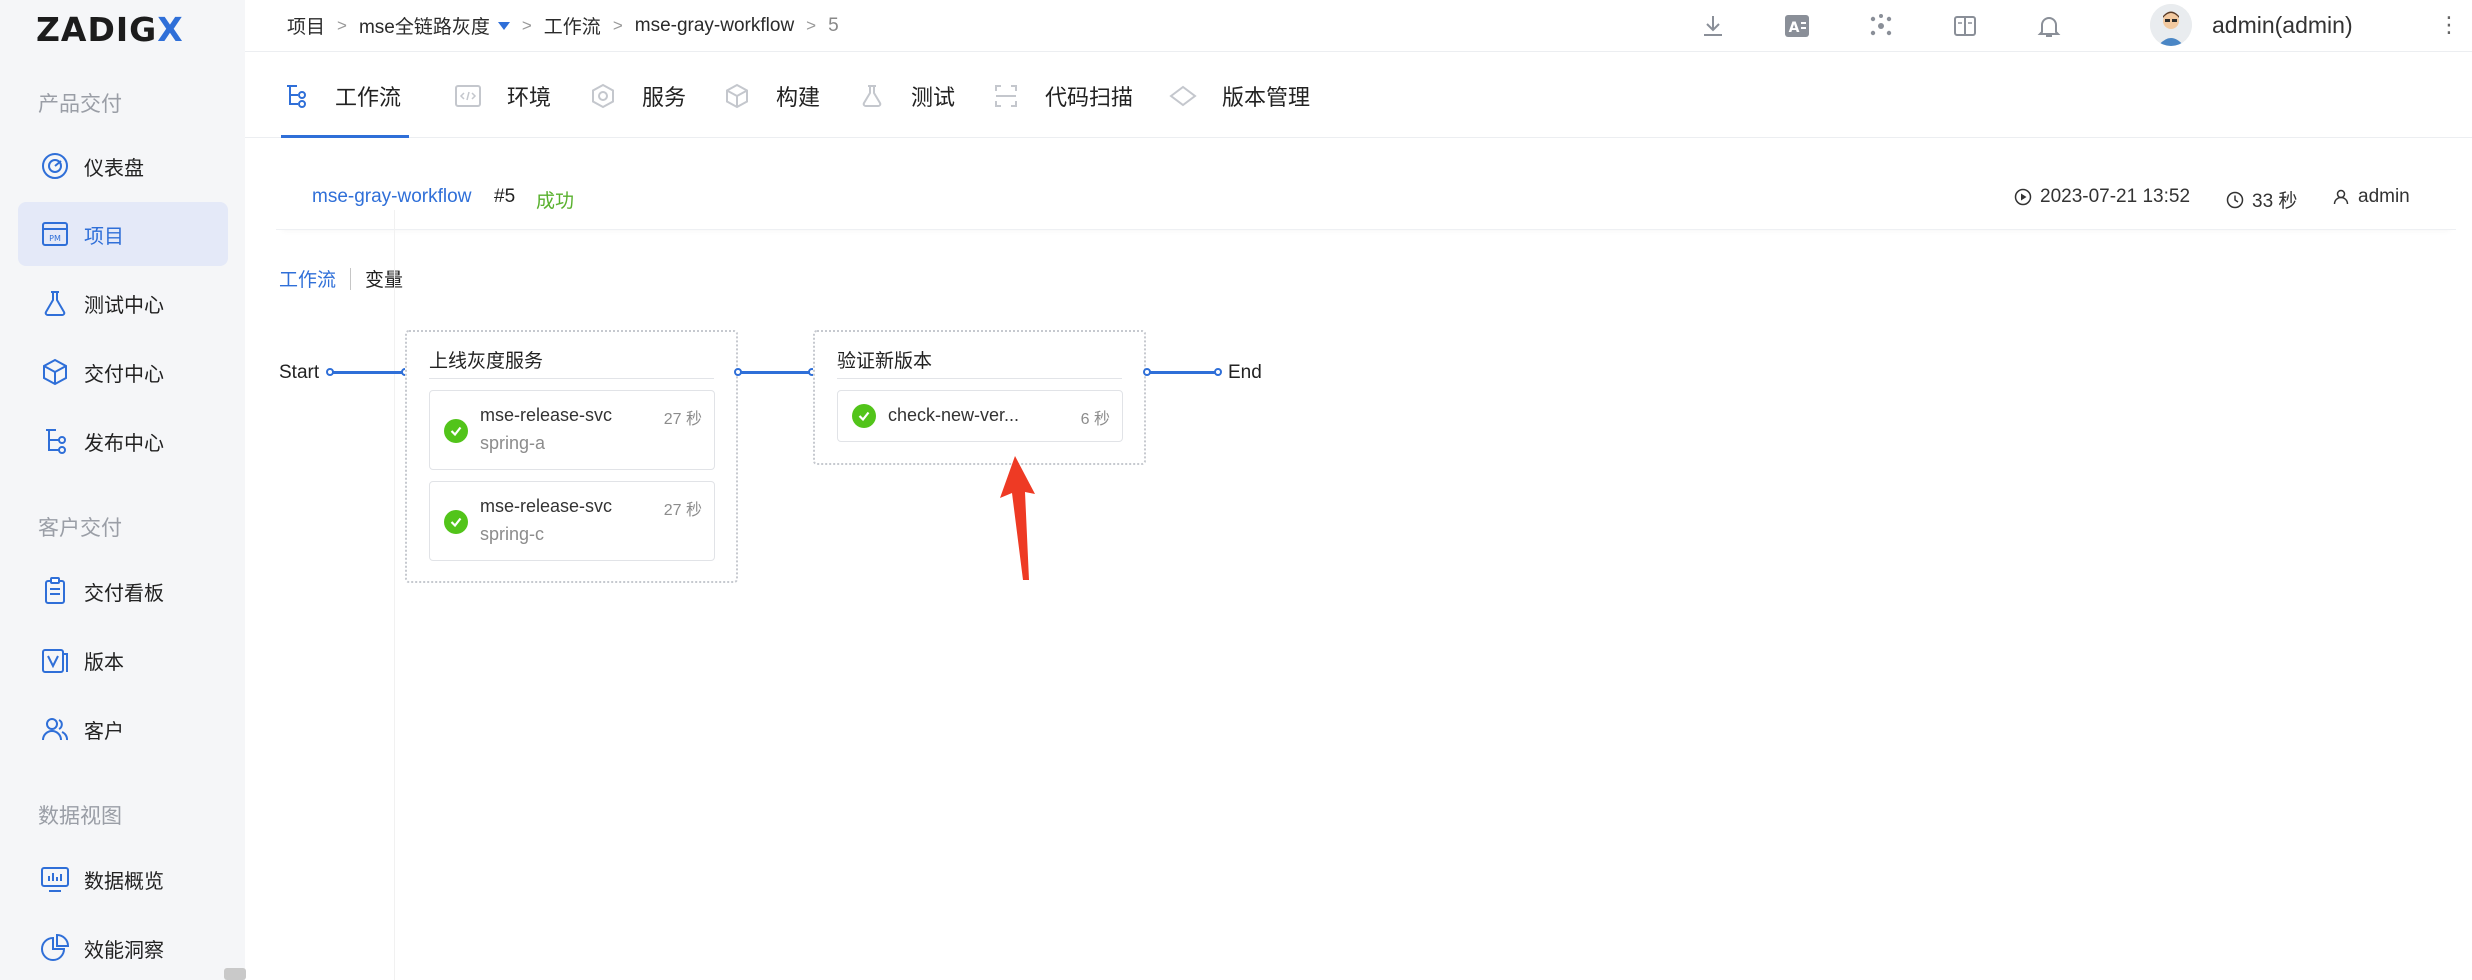  What do you see at coordinates (341, 278) in the screenshot?
I see `detail-subtabs: 工作流 变量` at bounding box center [341, 278].